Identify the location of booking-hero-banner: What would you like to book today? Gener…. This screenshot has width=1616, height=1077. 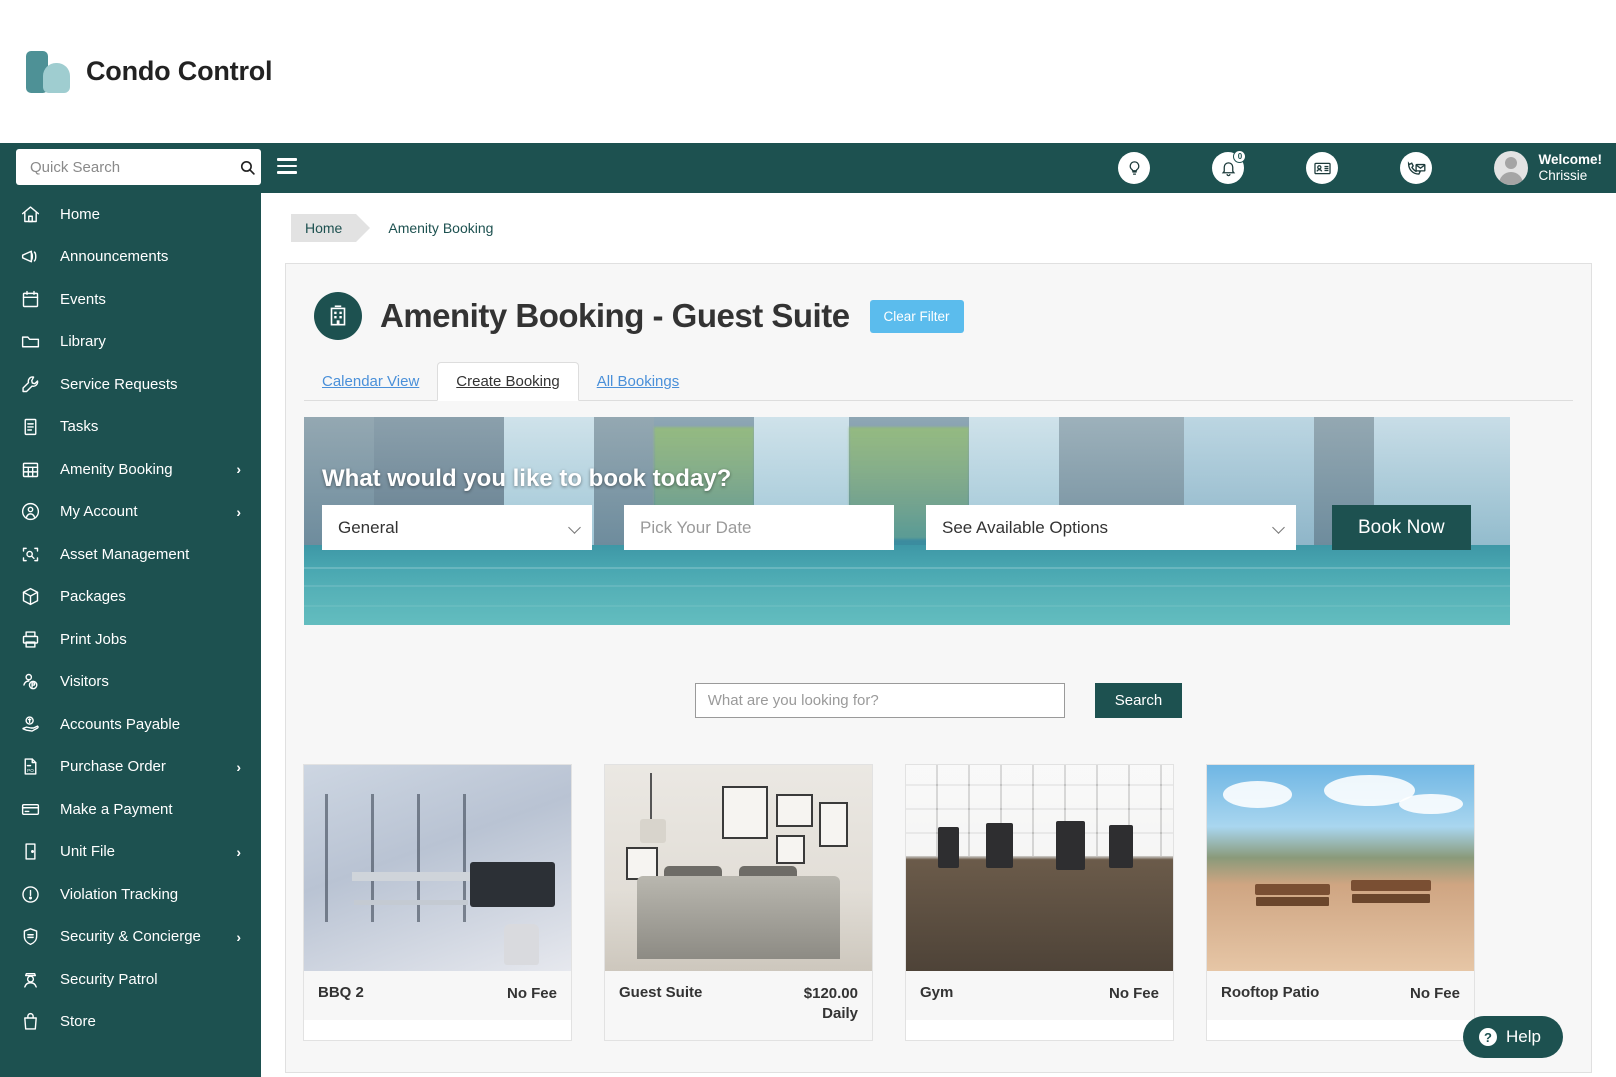
(907, 521).